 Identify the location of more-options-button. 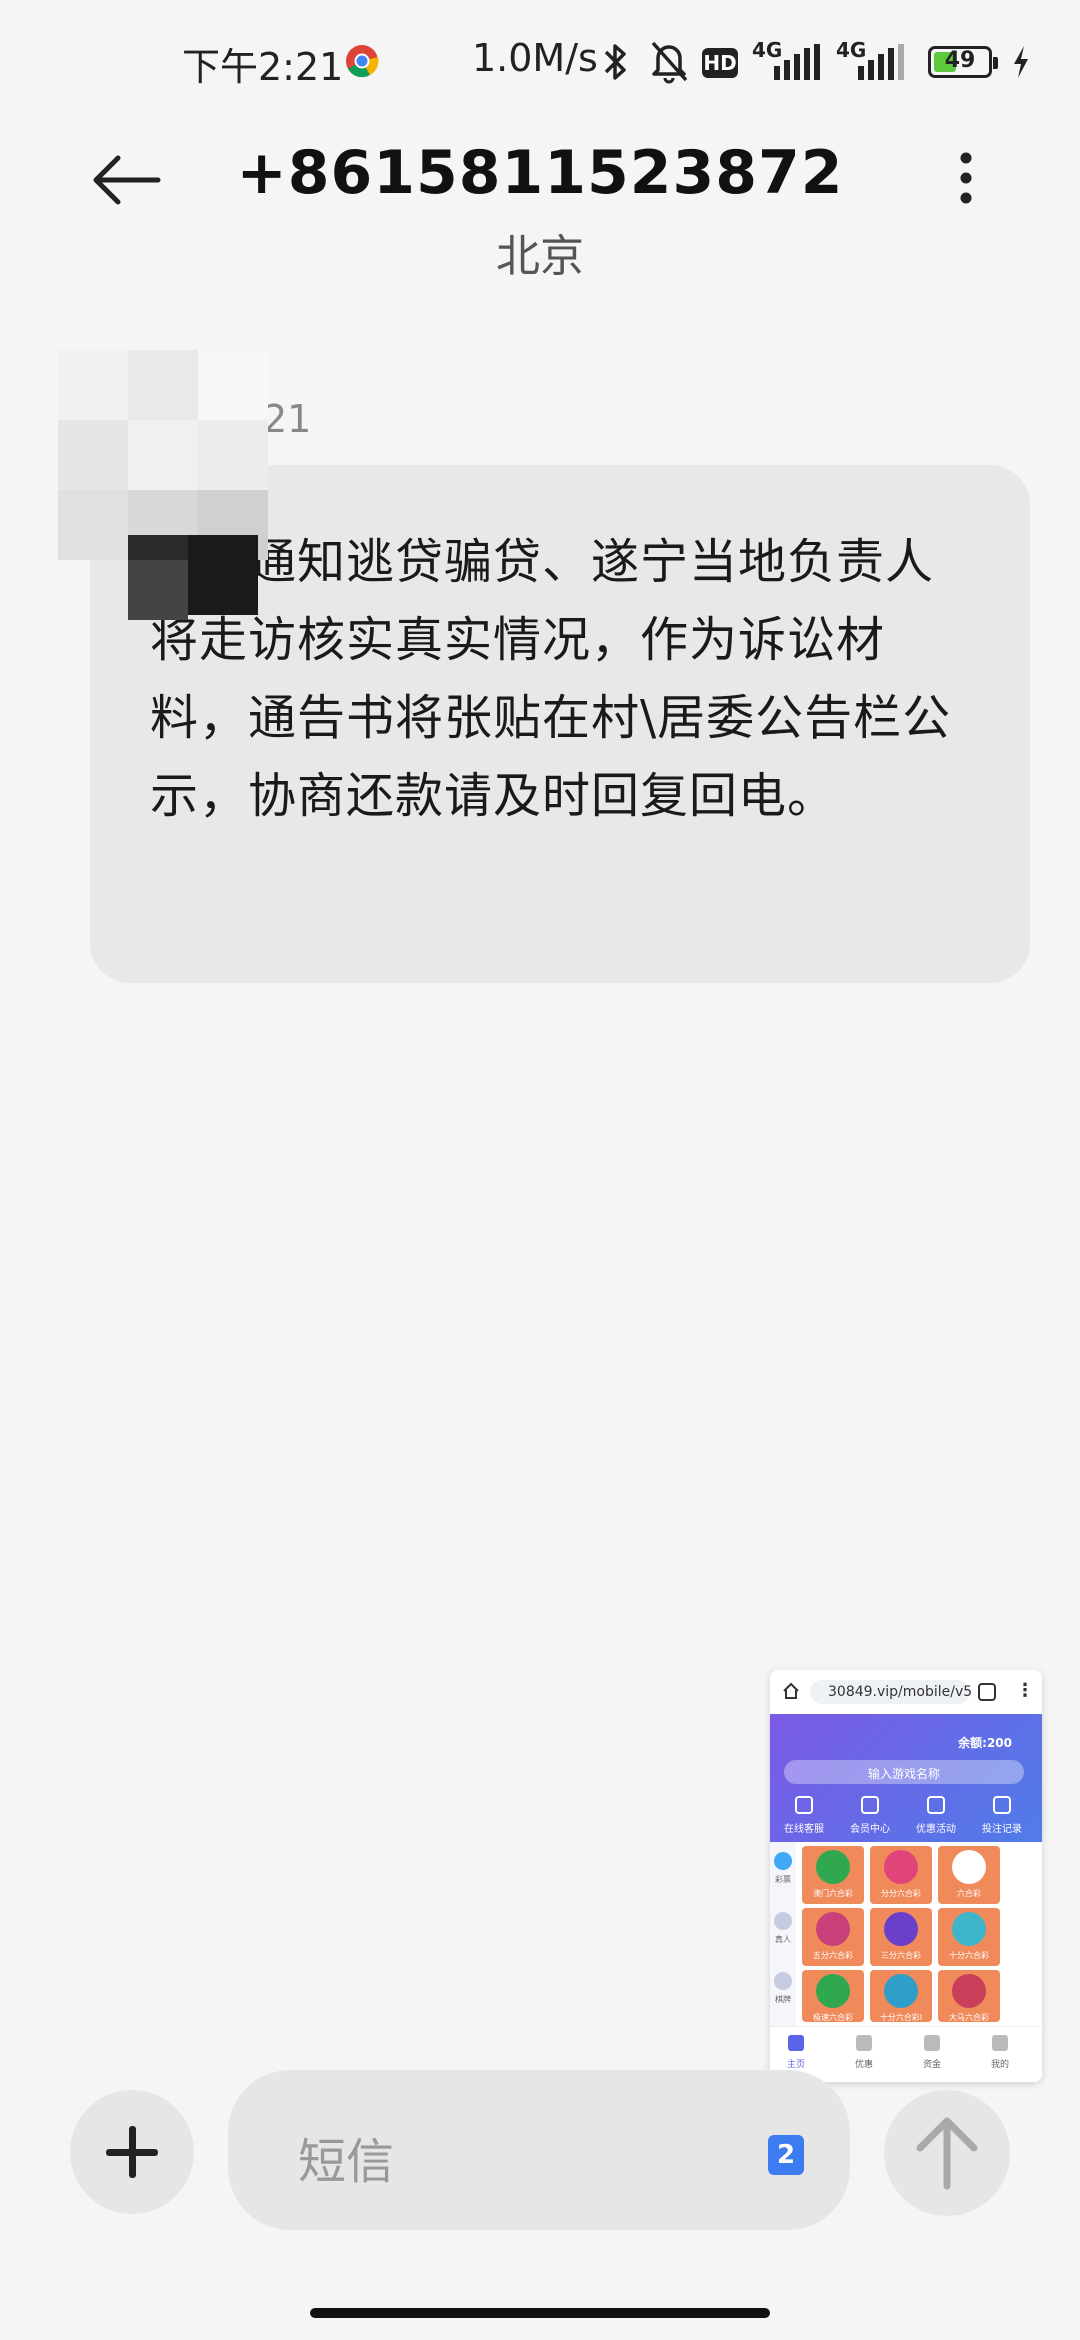
(966, 178).